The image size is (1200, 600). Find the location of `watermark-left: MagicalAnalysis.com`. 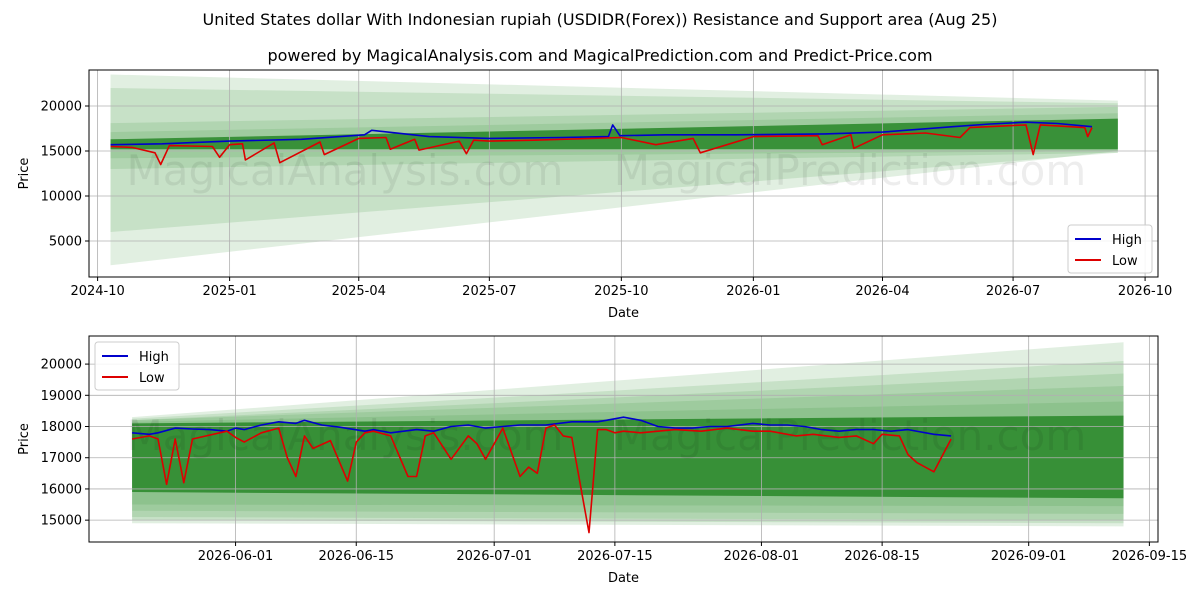

watermark-left: MagicalAnalysis.com is located at coordinates (345, 170).